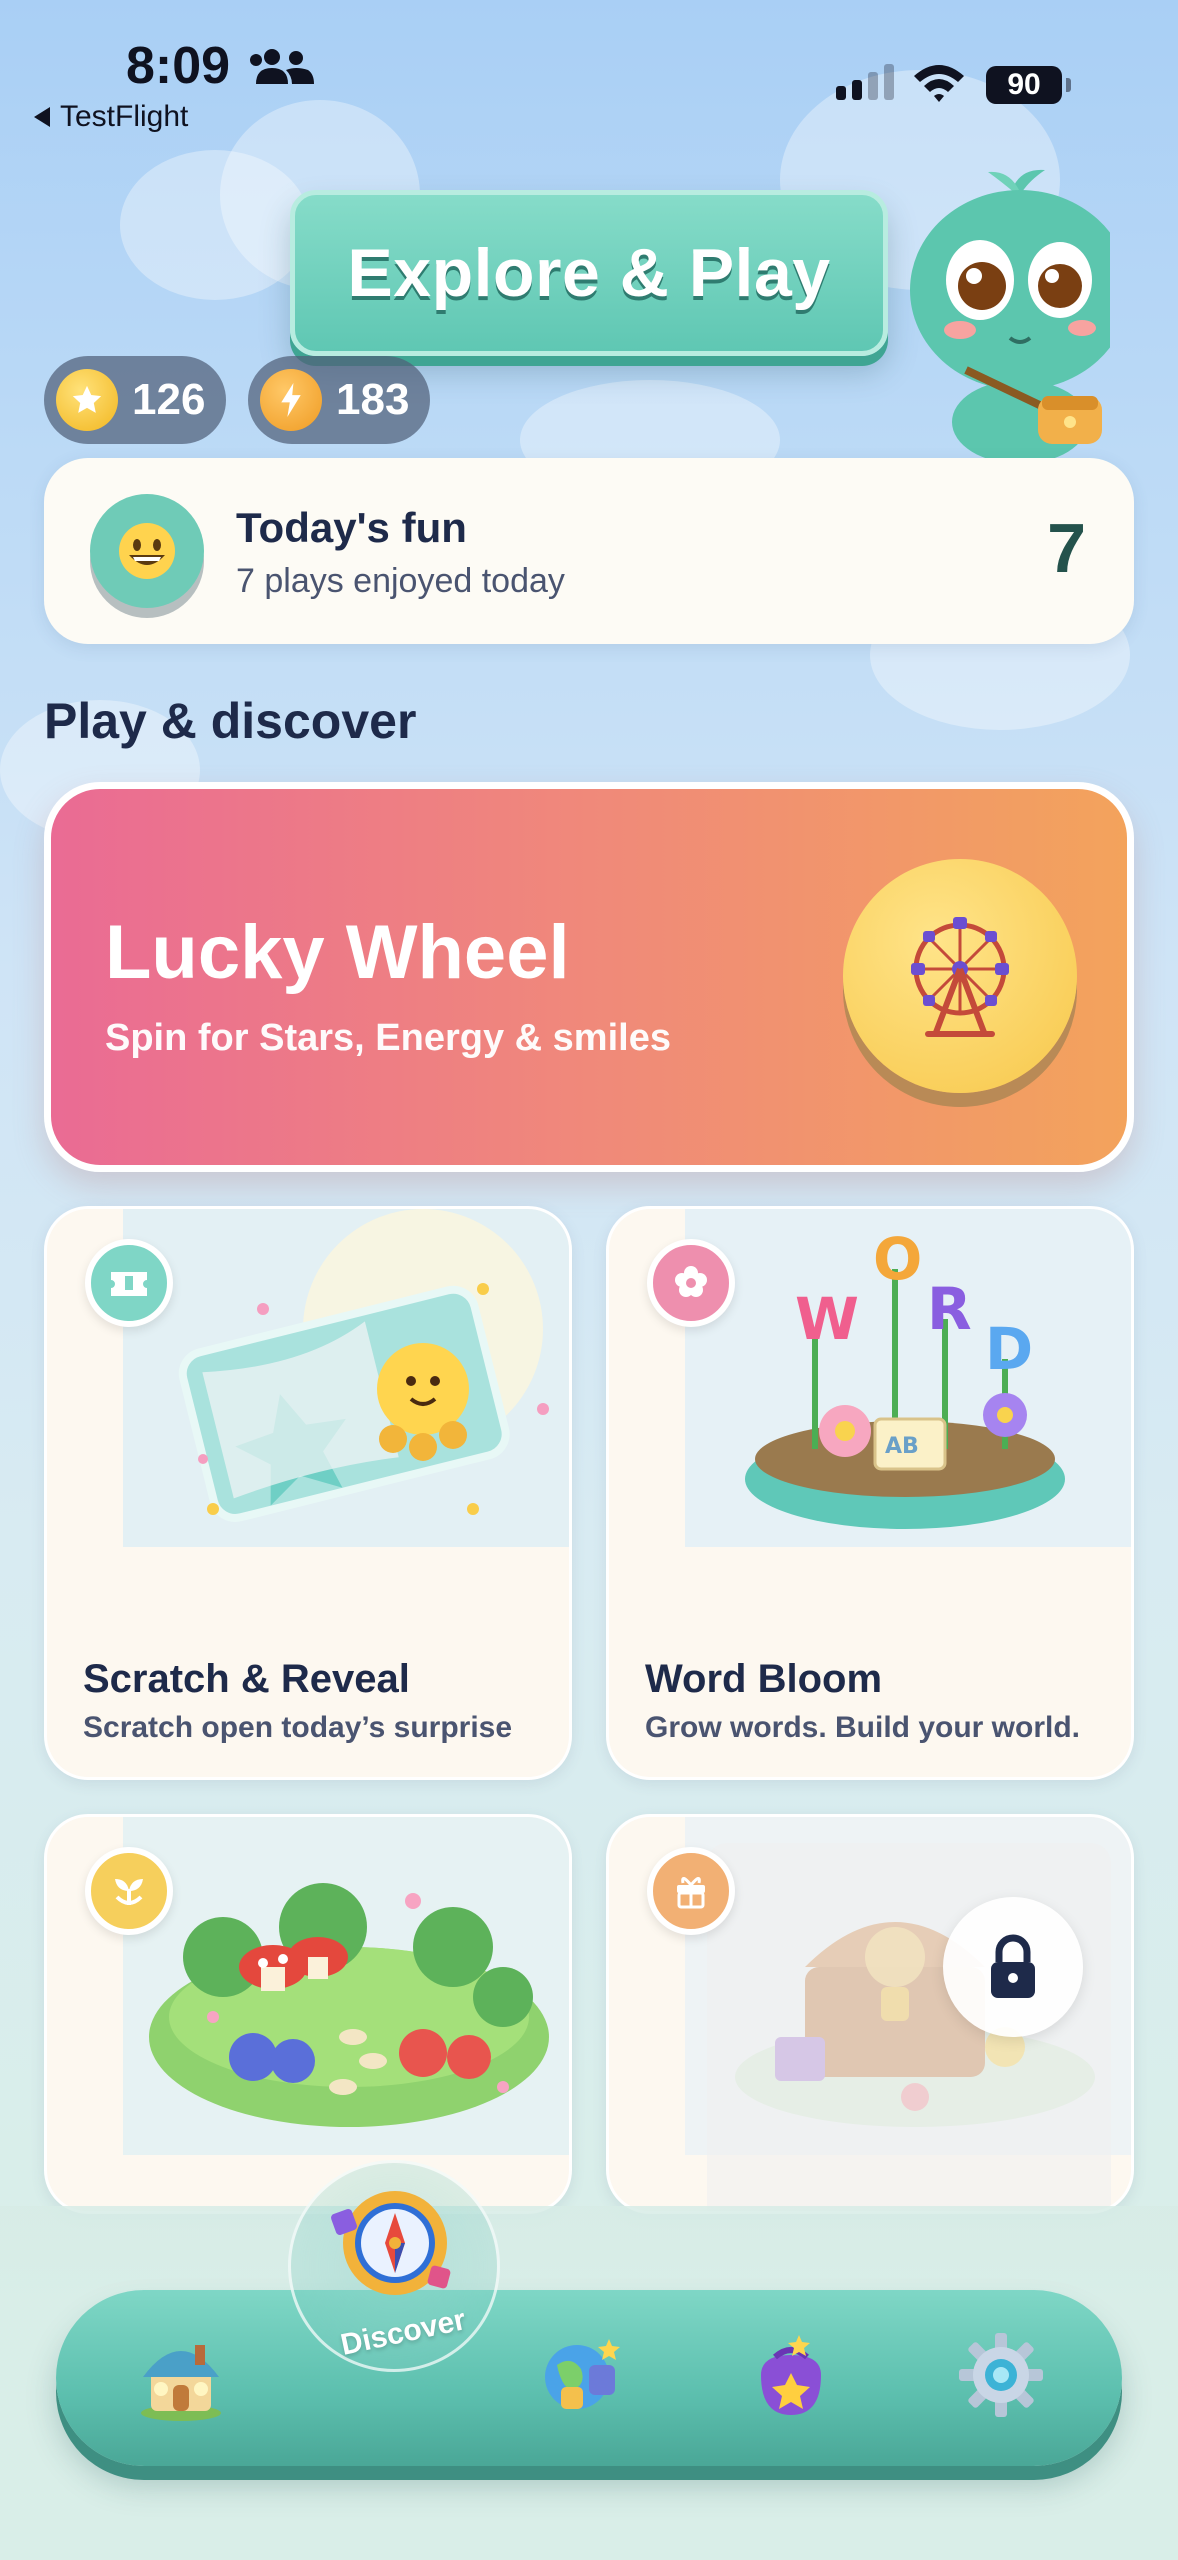  I want to click on compass-icon, so click(391, 2243).